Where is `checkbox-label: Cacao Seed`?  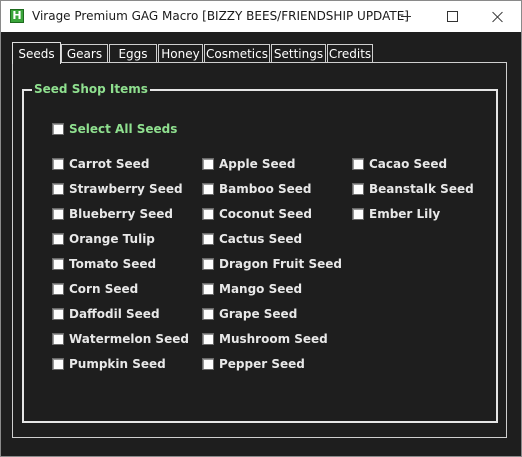 checkbox-label: Cacao Seed is located at coordinates (408, 164).